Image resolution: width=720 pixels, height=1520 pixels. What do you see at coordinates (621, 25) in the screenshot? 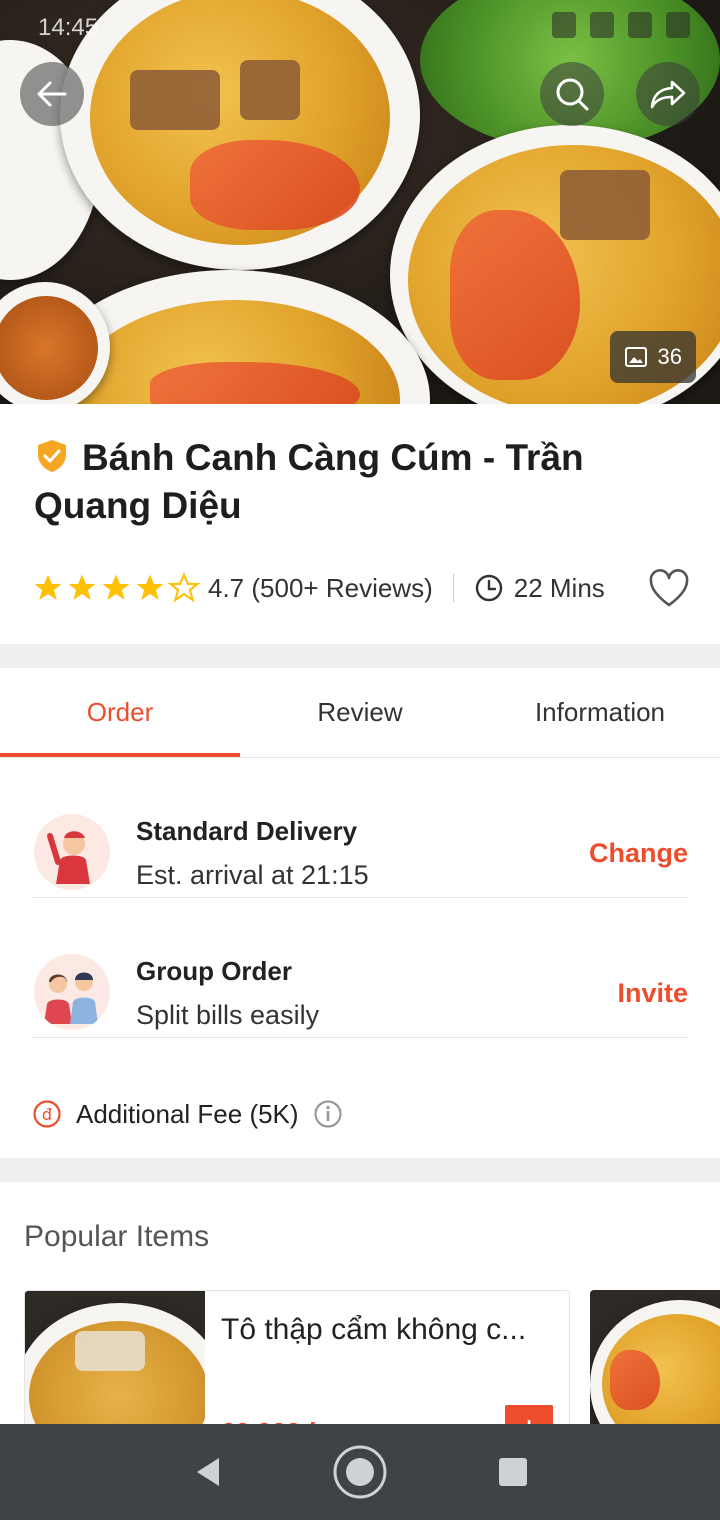
I see `status-icons` at bounding box center [621, 25].